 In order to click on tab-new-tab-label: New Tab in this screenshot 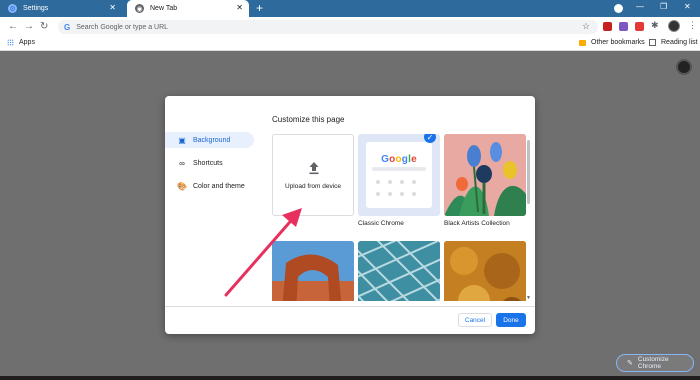, I will do `click(164, 8)`.